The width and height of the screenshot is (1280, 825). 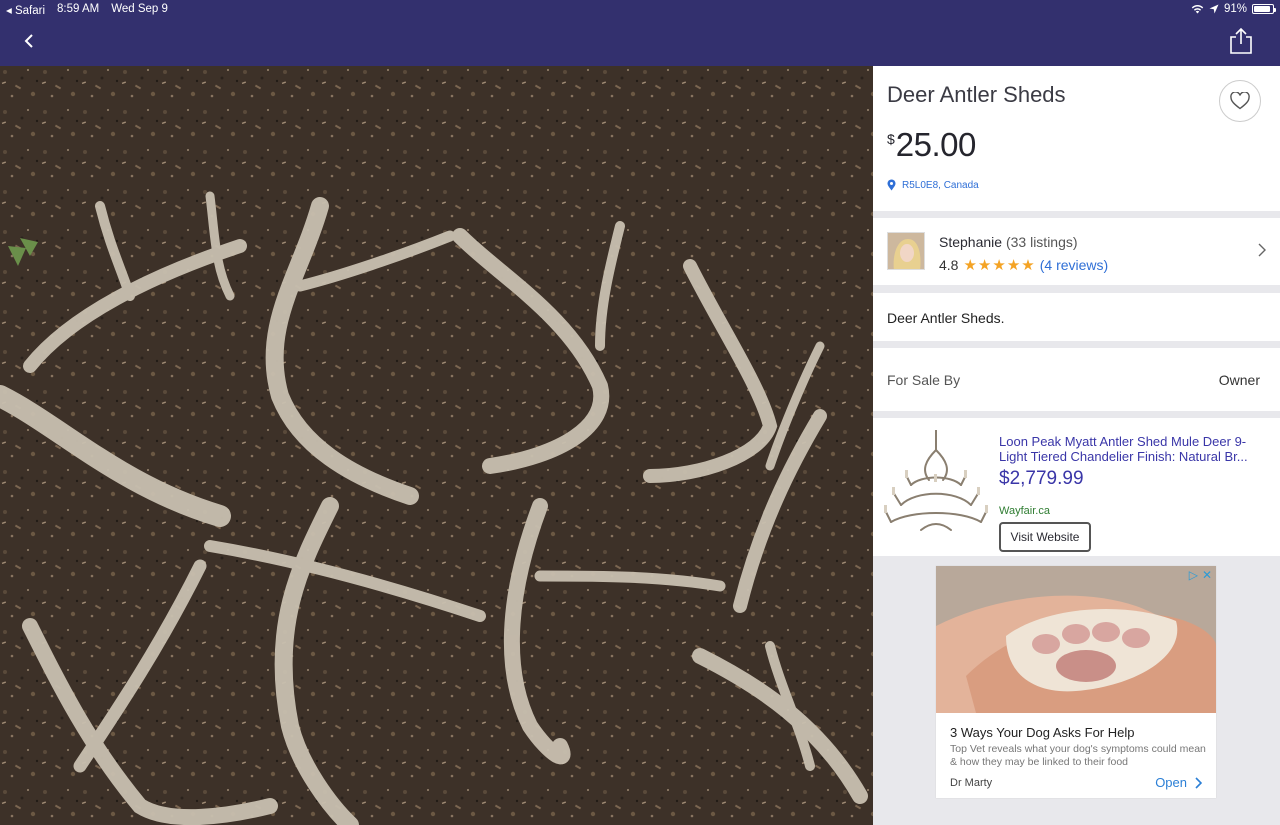 I want to click on close-ad-icon: ✕, so click(x=1207, y=575).